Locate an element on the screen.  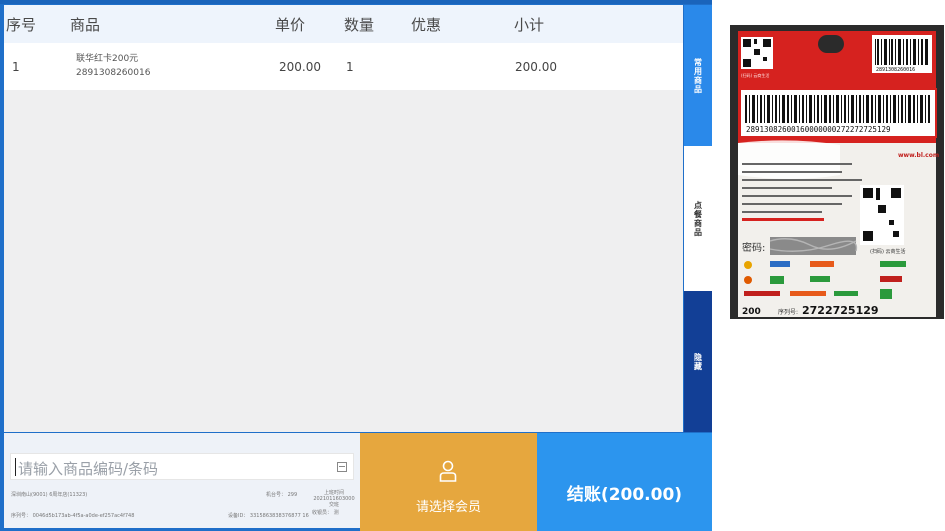
row-index: 1 is located at coordinates (16, 67).